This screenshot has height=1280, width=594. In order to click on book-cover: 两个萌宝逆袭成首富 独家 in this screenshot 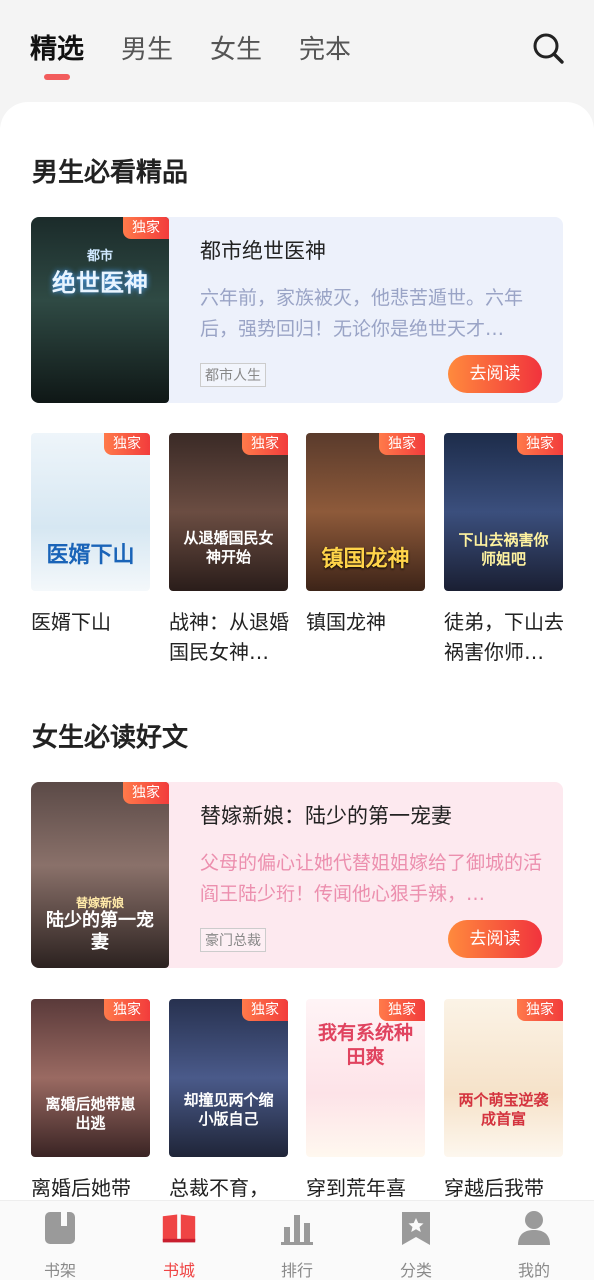, I will do `click(503, 1078)`.